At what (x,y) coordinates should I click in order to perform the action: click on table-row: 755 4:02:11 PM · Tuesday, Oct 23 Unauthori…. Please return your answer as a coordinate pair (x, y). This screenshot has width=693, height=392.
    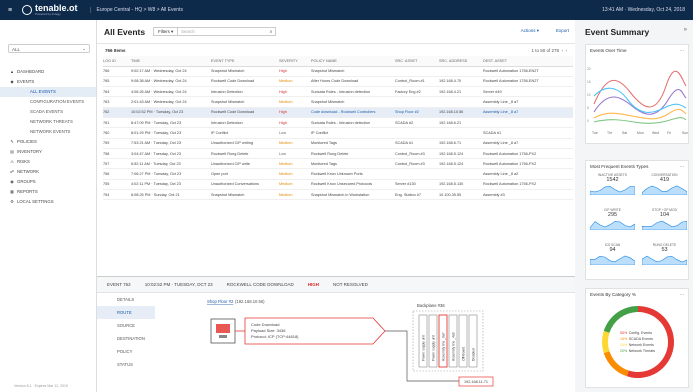
    Looking at the image, I should click on (338, 185).